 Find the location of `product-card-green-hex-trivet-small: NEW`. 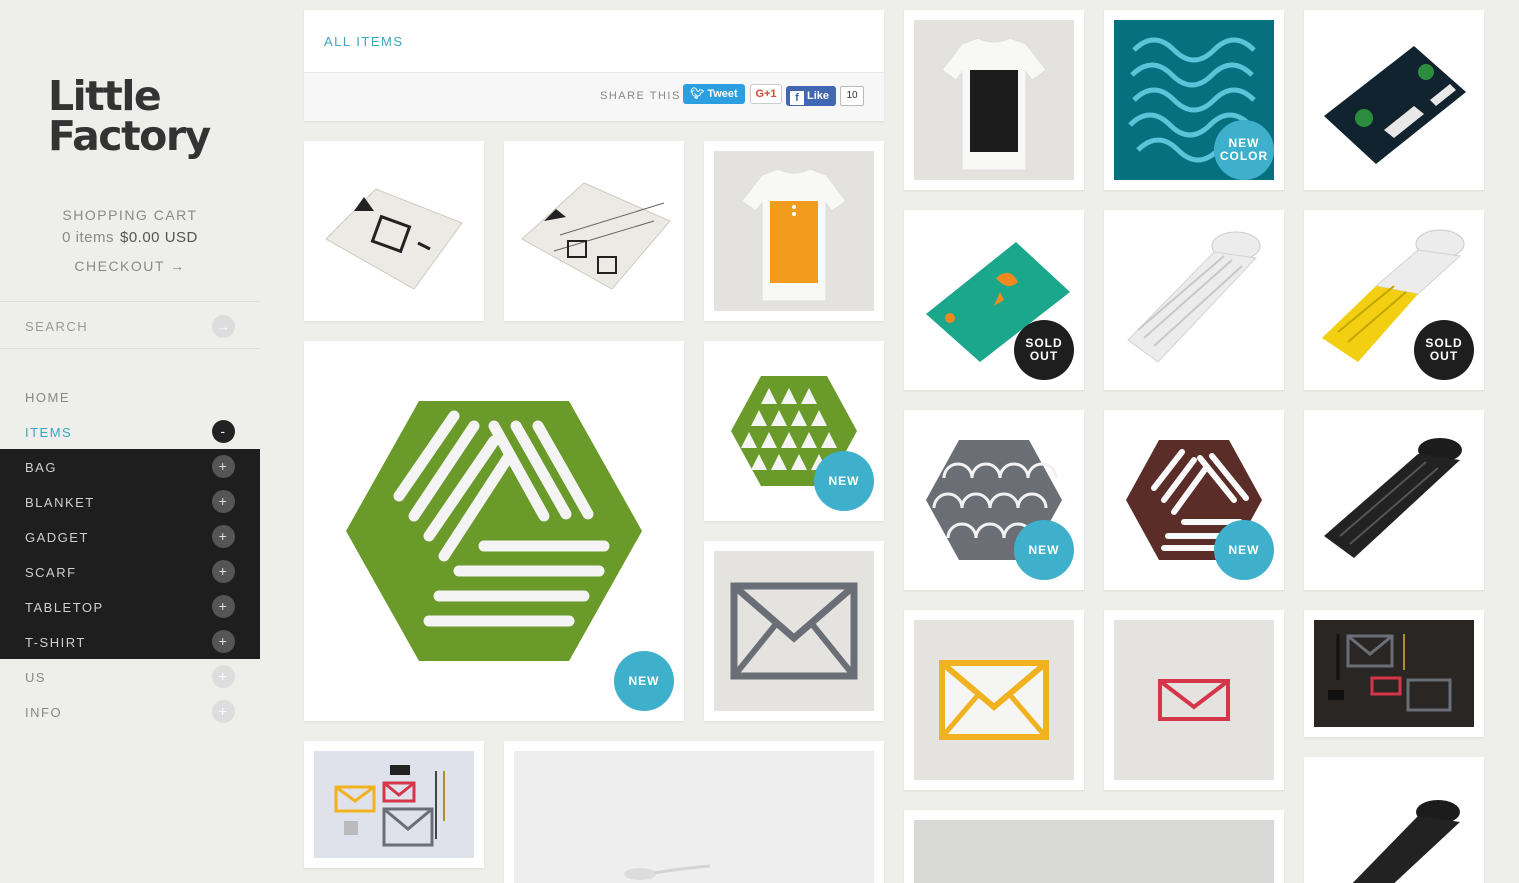

product-card-green-hex-trivet-small: NEW is located at coordinates (794, 431).